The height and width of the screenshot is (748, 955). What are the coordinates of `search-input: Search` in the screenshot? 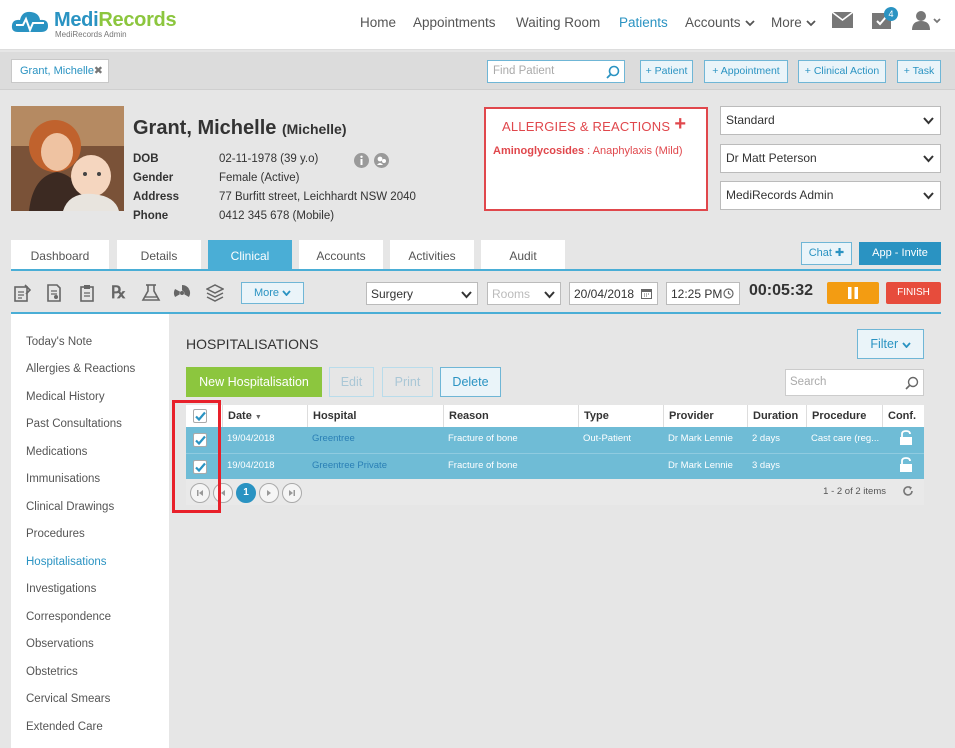 It's located at (854, 382).